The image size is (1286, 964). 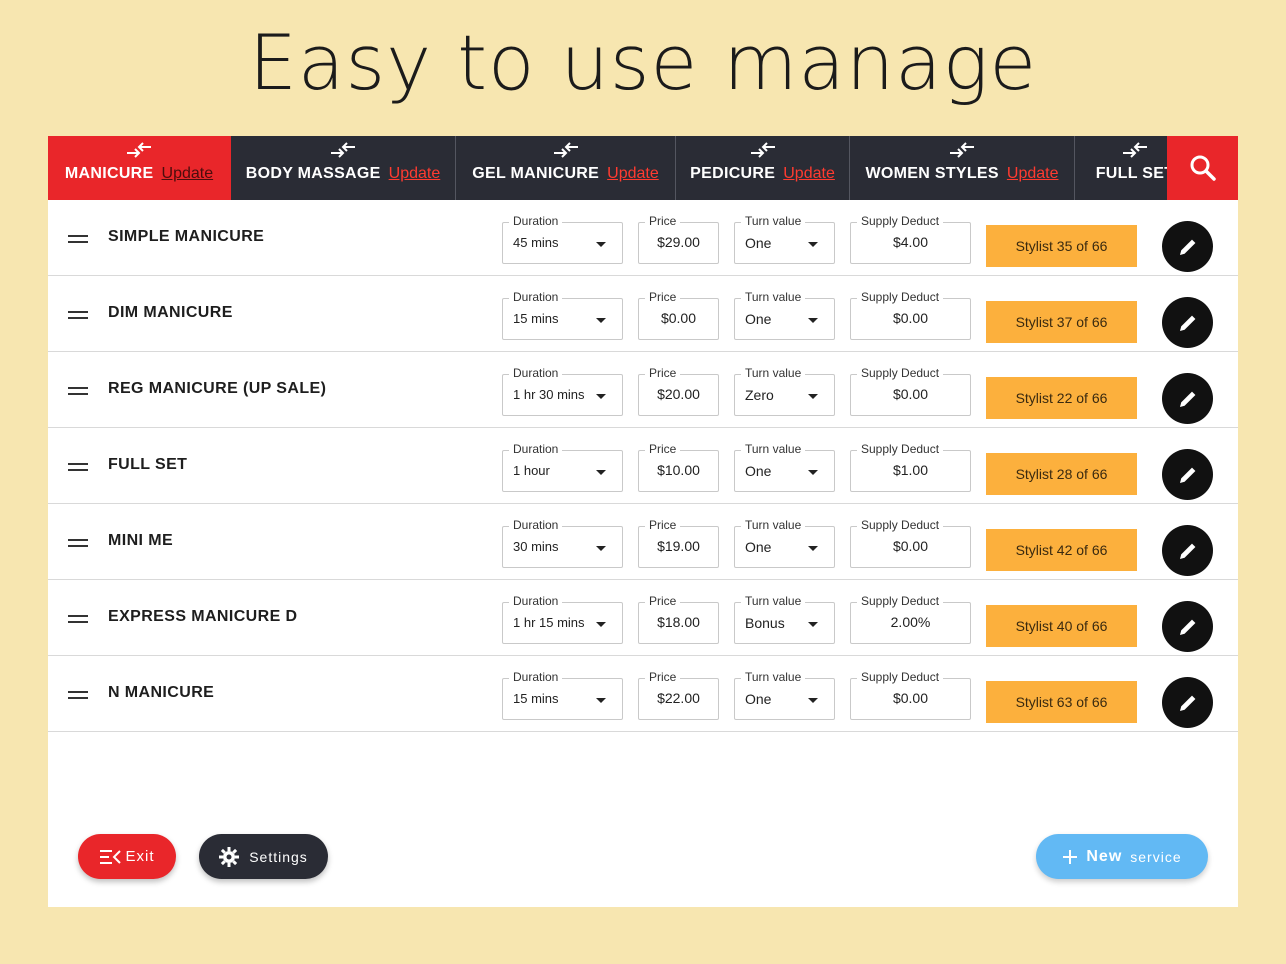 What do you see at coordinates (1061, 702) in the screenshot?
I see `stylist-button: Stylist 63 of 66` at bounding box center [1061, 702].